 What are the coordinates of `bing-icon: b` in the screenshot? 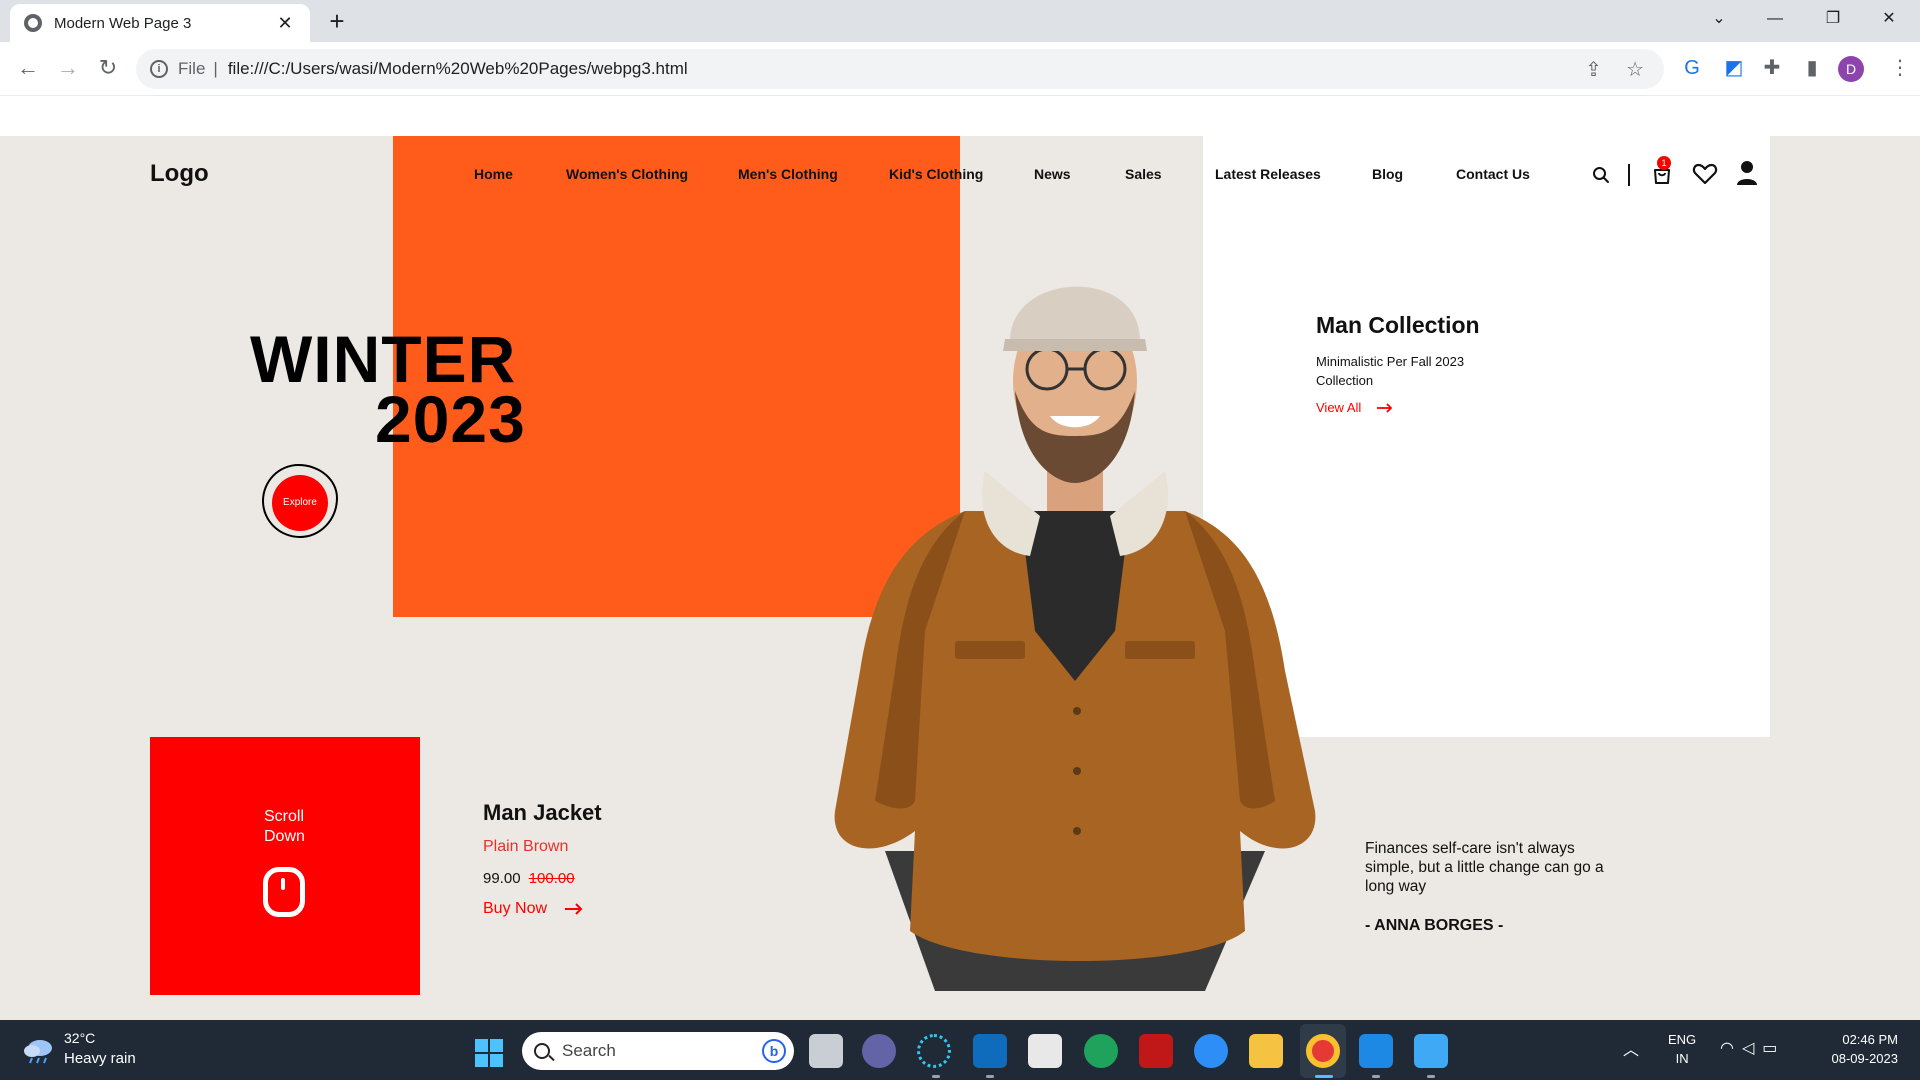 It's located at (774, 1051).